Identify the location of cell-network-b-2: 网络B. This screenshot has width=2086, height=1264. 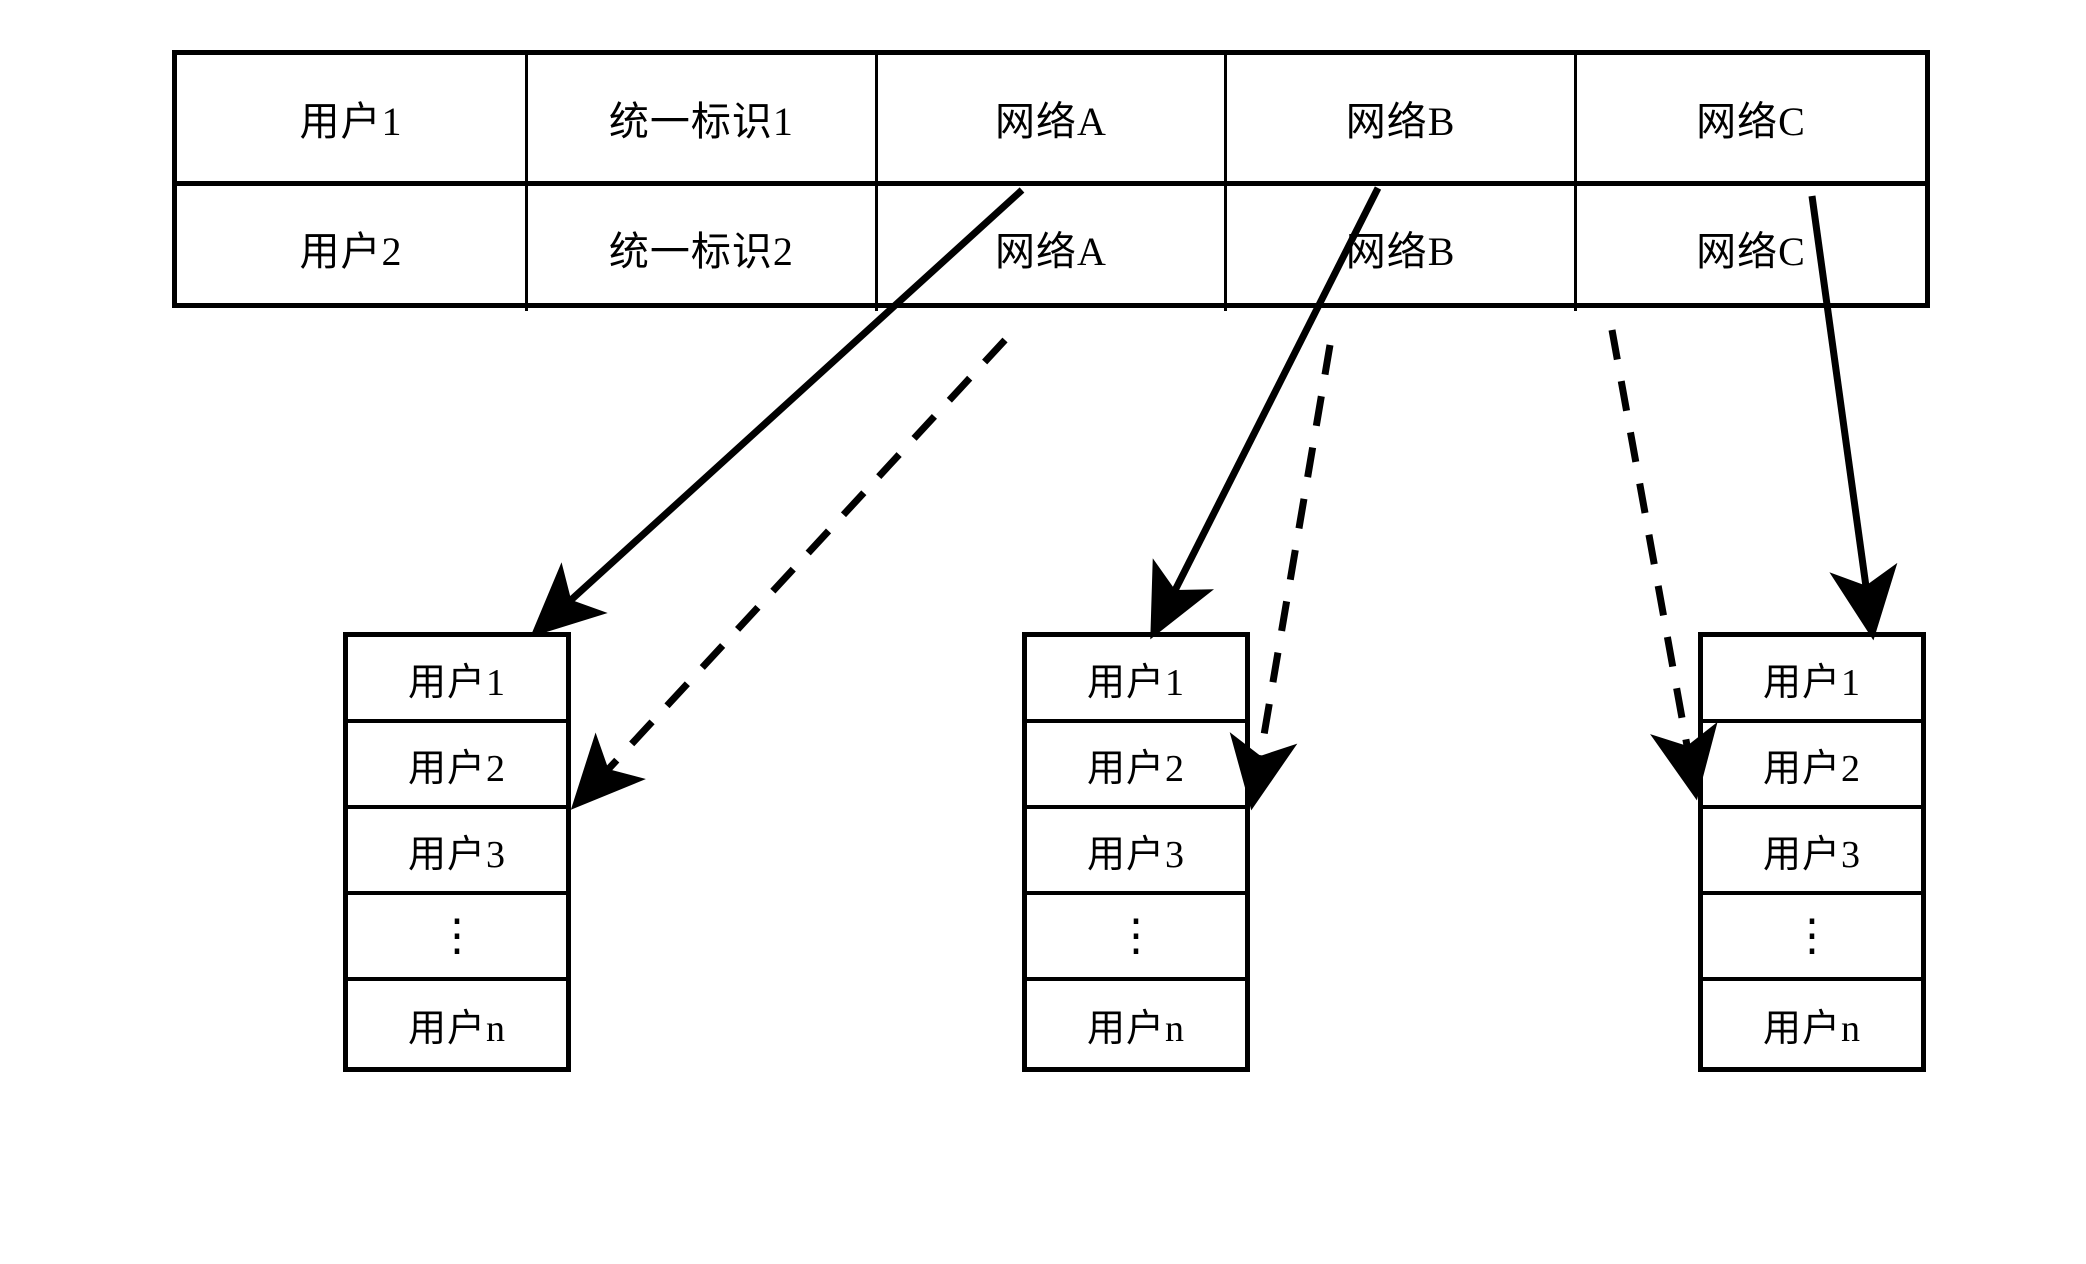
(1401, 247).